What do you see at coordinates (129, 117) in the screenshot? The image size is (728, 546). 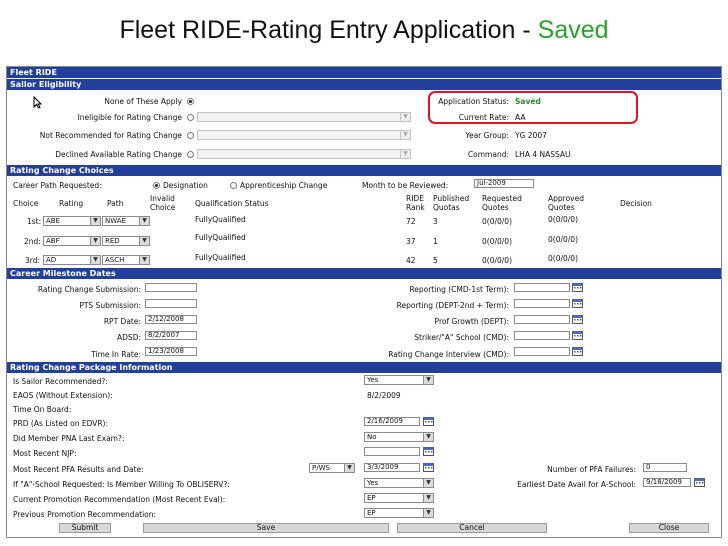 I see `eligibility-option-label: Ineligible for Rating Change` at bounding box center [129, 117].